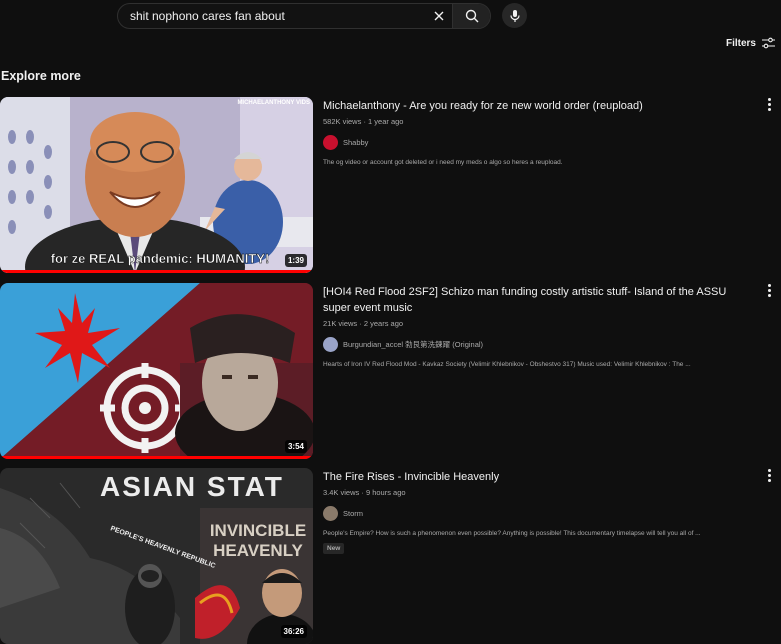 Image resolution: width=781 pixels, height=644 pixels. Describe the element at coordinates (385, 492) in the screenshot. I see `upload-age: 9 hours ago` at that location.